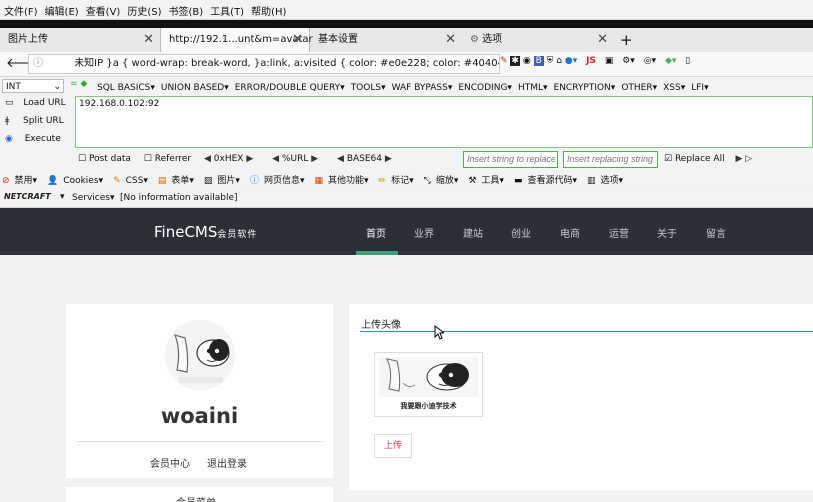 The image size is (813, 502). What do you see at coordinates (527, 61) in the screenshot?
I see `eye-icon: ◉` at bounding box center [527, 61].